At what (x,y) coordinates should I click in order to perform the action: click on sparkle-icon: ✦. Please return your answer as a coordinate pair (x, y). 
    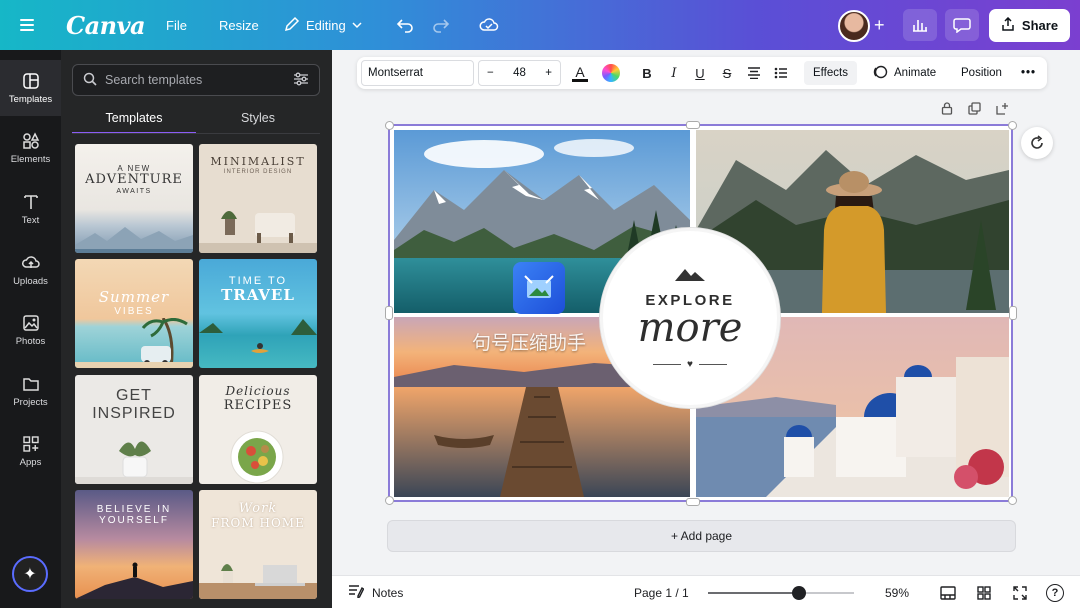
    Looking at the image, I should click on (30, 574).